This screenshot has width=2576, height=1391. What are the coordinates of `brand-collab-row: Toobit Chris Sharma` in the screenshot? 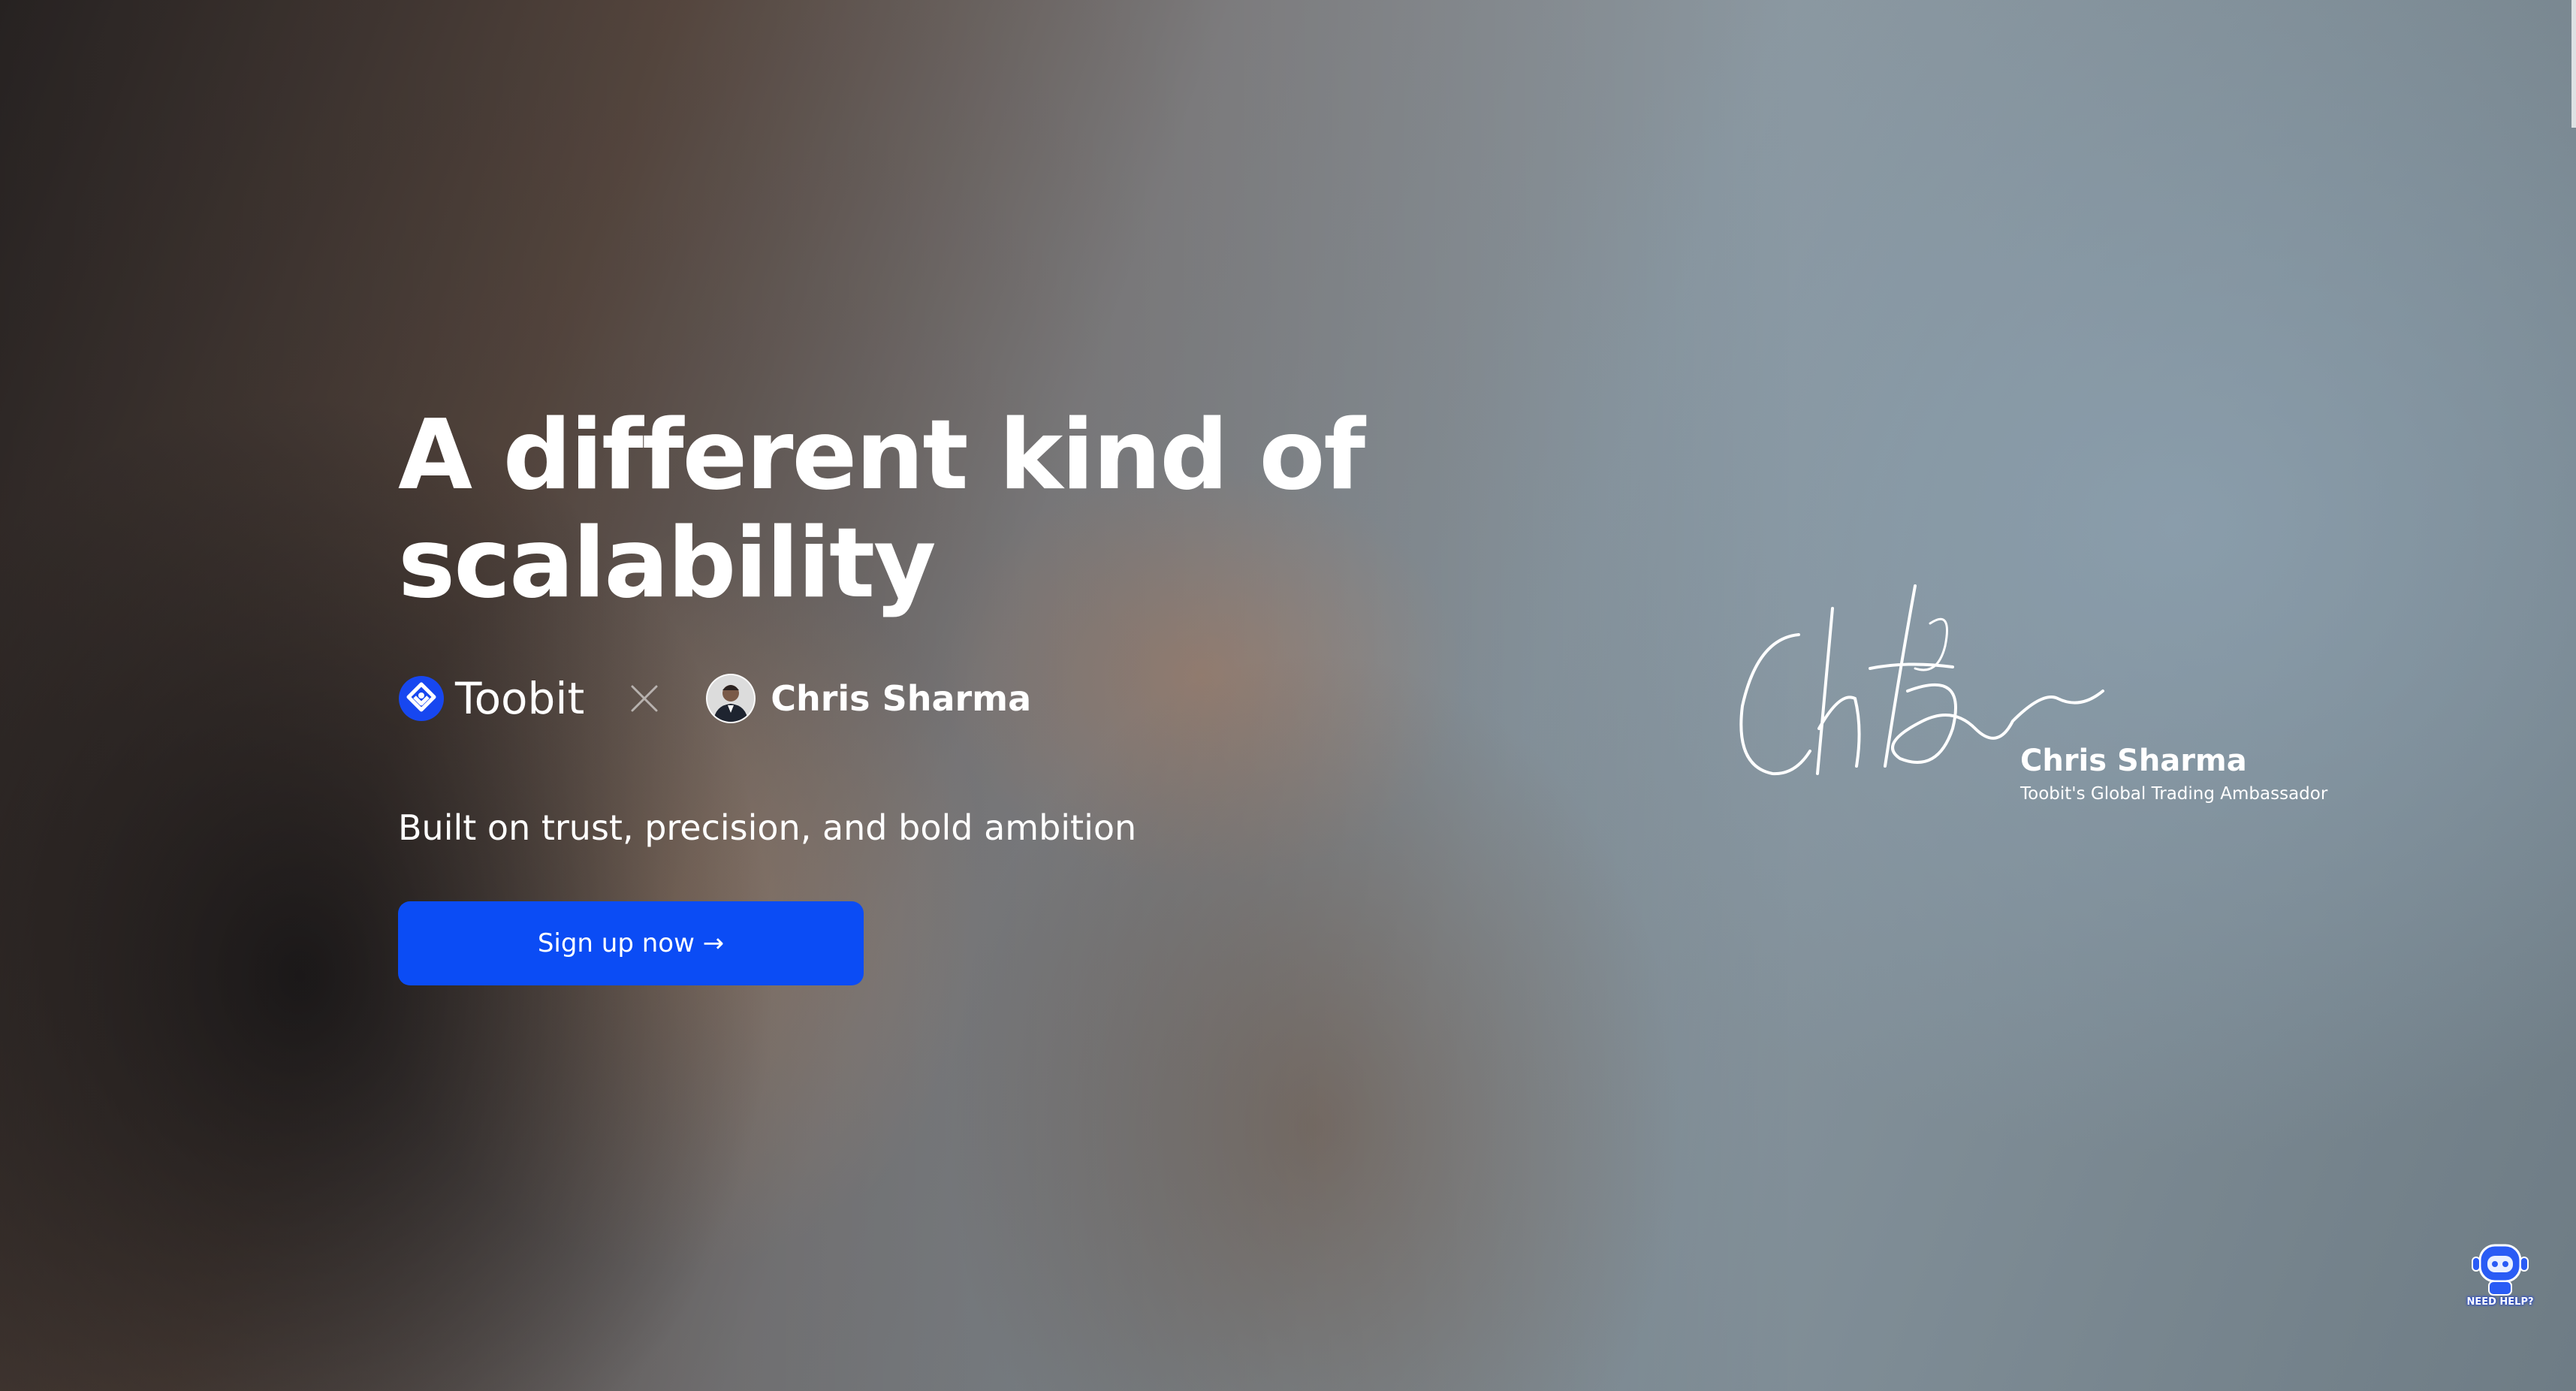 It's located at (714, 698).